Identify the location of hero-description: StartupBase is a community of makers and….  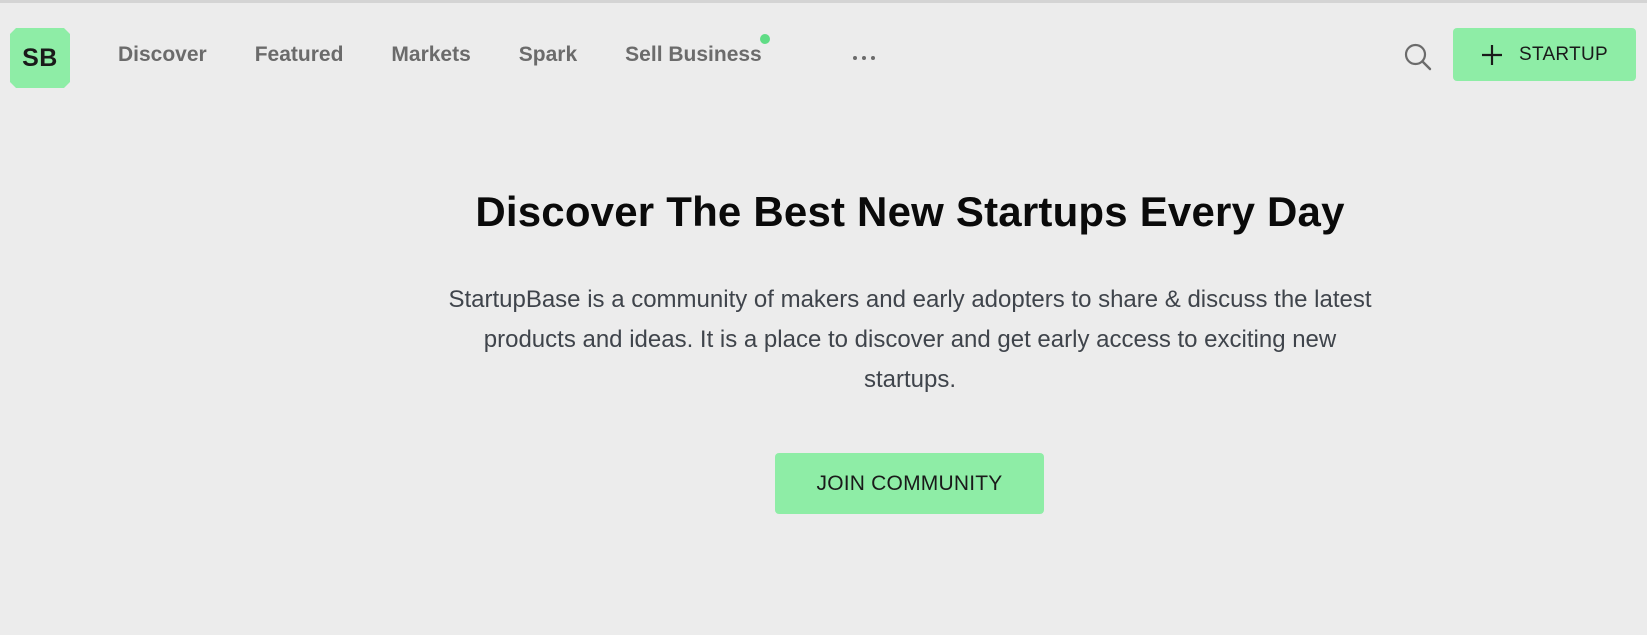
(910, 339).